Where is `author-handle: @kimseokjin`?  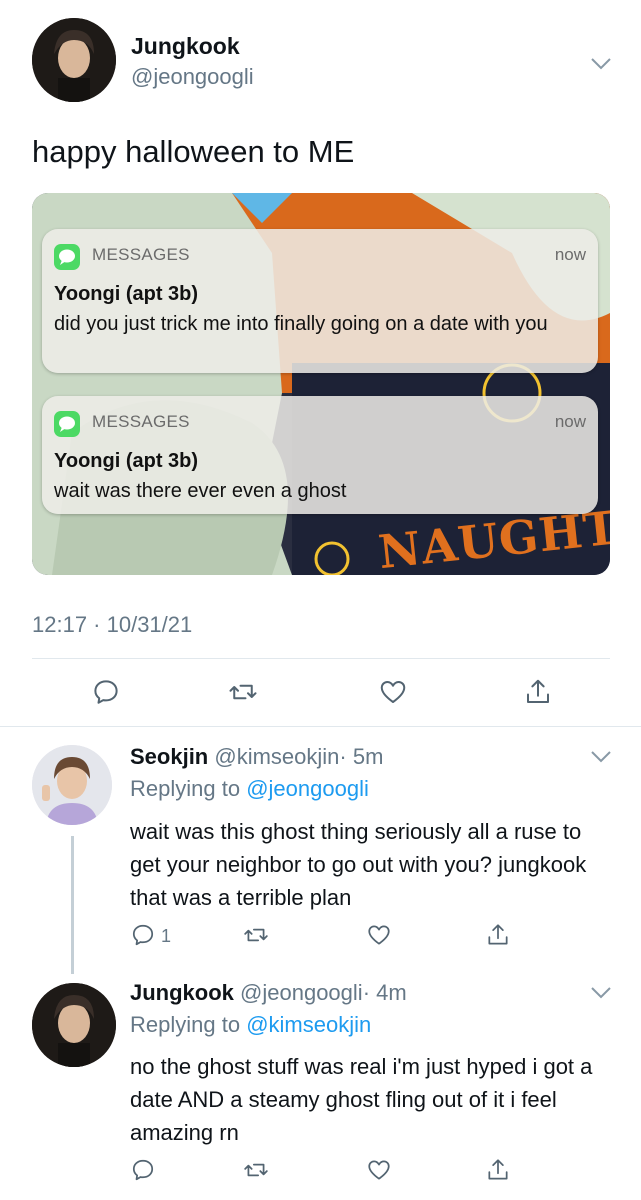 author-handle: @kimseokjin is located at coordinates (276, 756).